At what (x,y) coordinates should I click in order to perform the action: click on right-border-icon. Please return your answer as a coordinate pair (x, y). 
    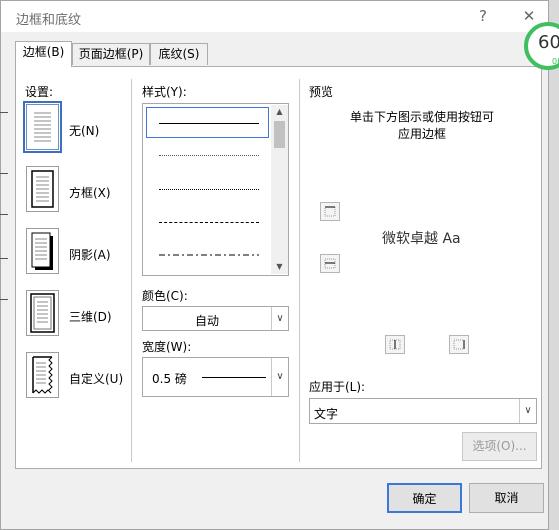
    Looking at the image, I should click on (459, 344).